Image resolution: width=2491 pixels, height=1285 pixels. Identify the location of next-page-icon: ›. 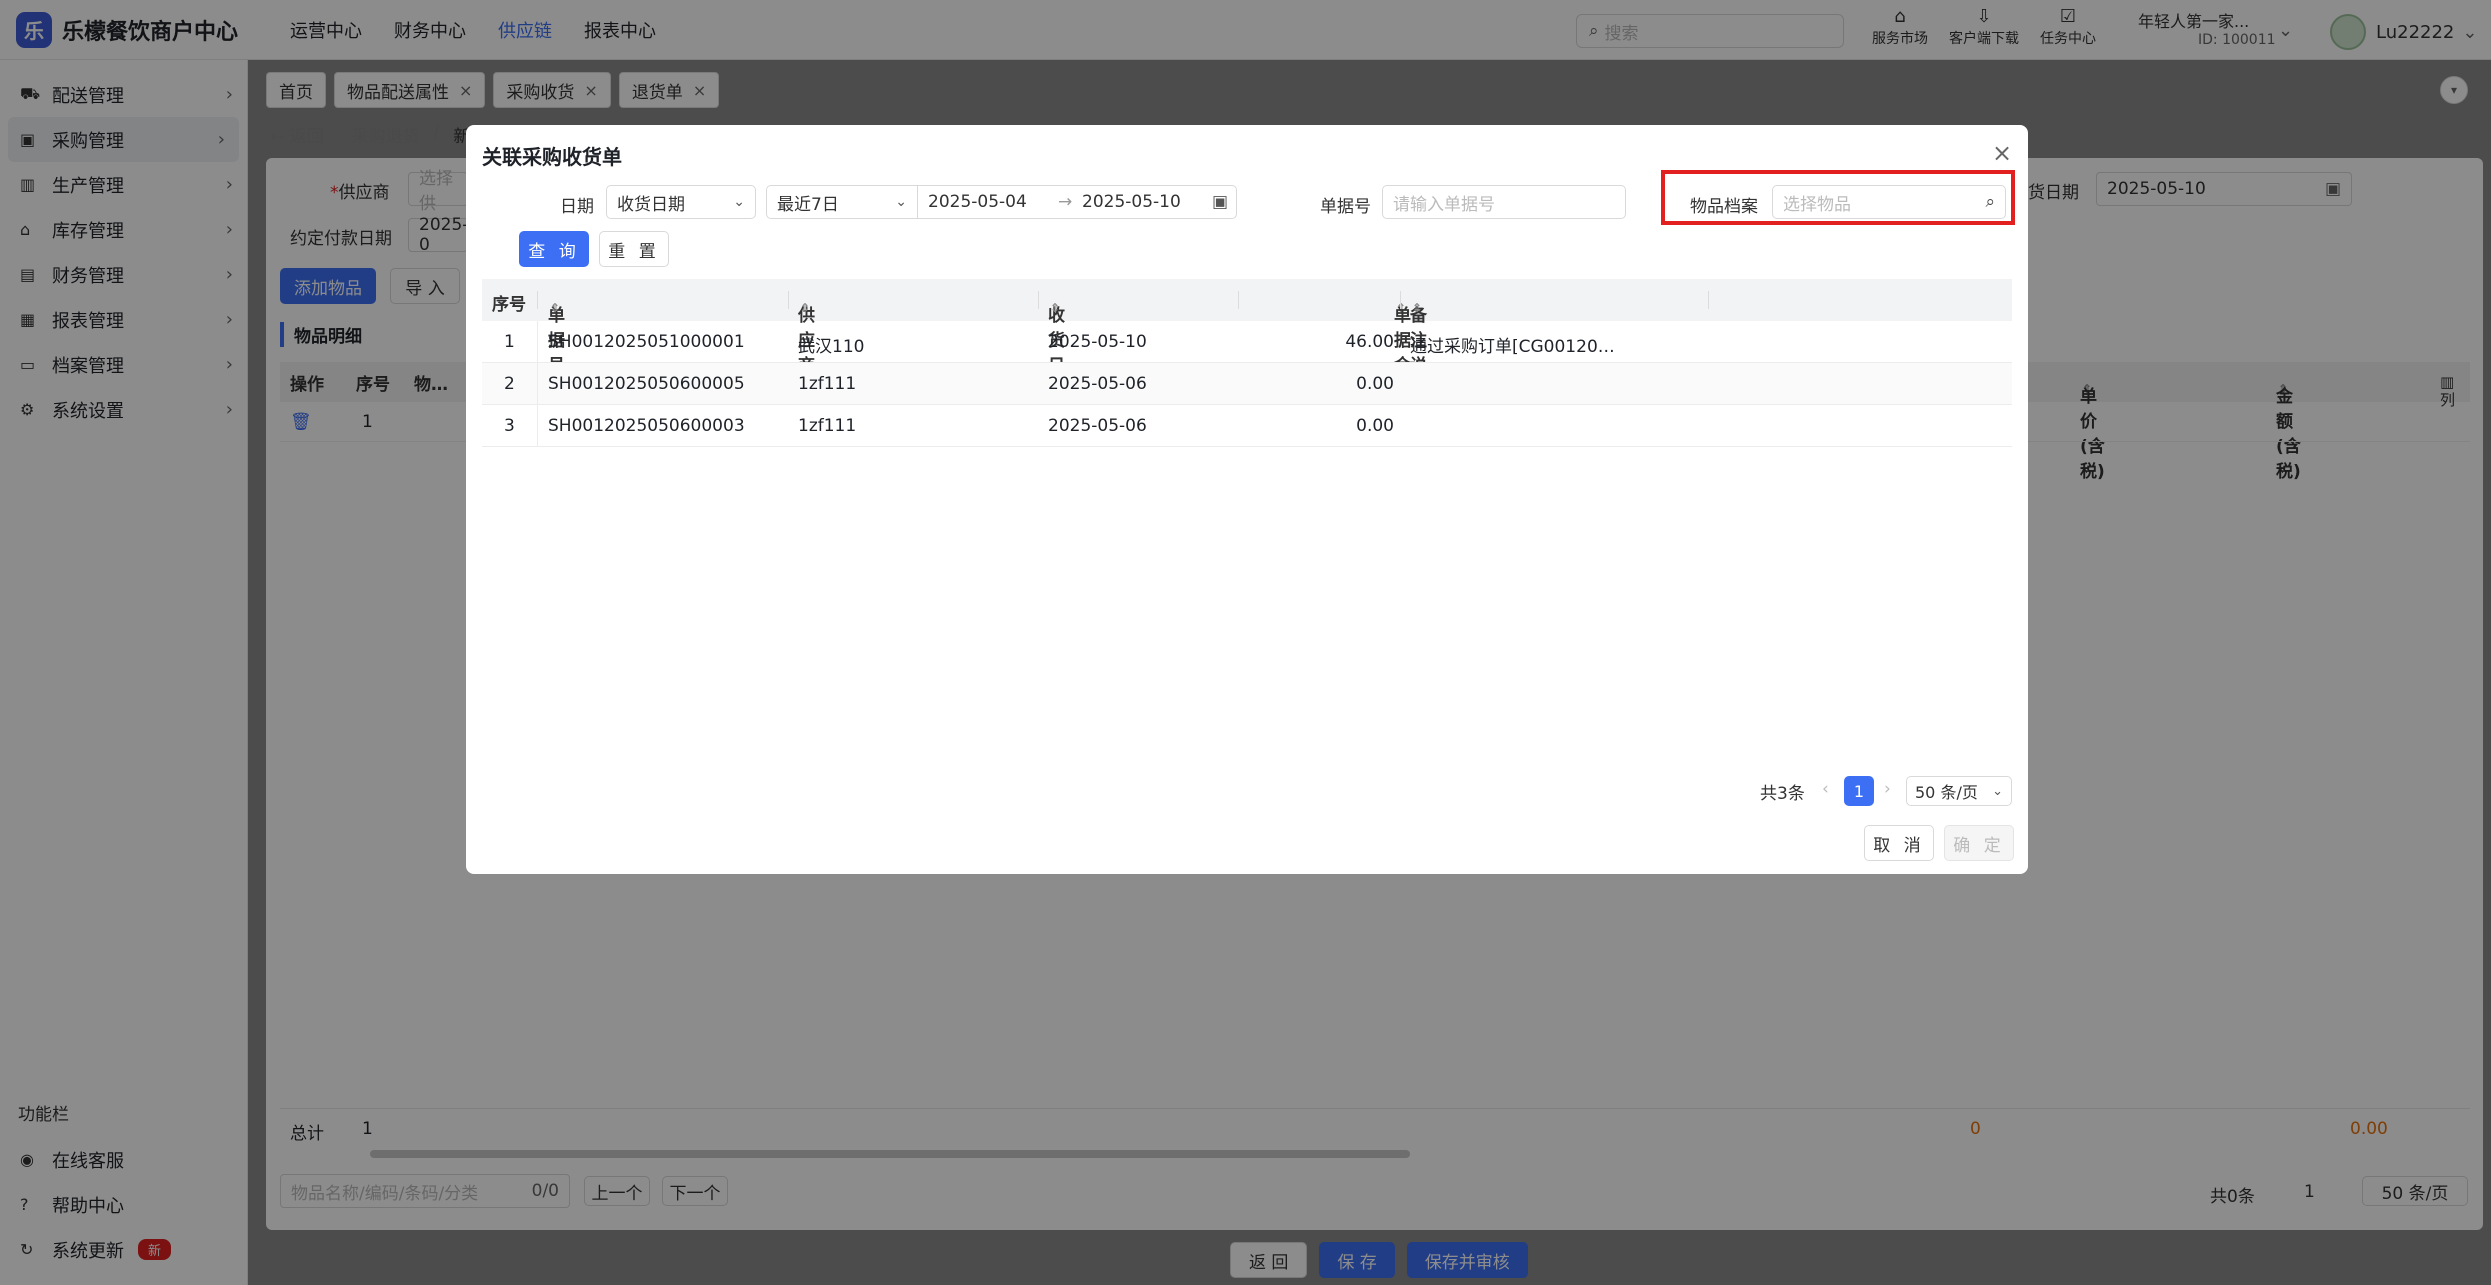
(1887, 789).